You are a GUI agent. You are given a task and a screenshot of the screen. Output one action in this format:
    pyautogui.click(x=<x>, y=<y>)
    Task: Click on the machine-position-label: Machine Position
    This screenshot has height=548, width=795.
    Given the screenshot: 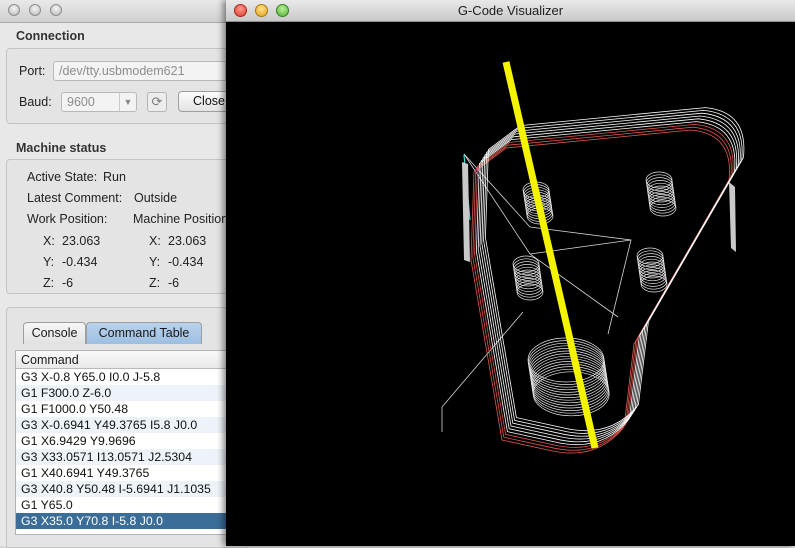 What is the action you would take?
    pyautogui.click(x=181, y=219)
    